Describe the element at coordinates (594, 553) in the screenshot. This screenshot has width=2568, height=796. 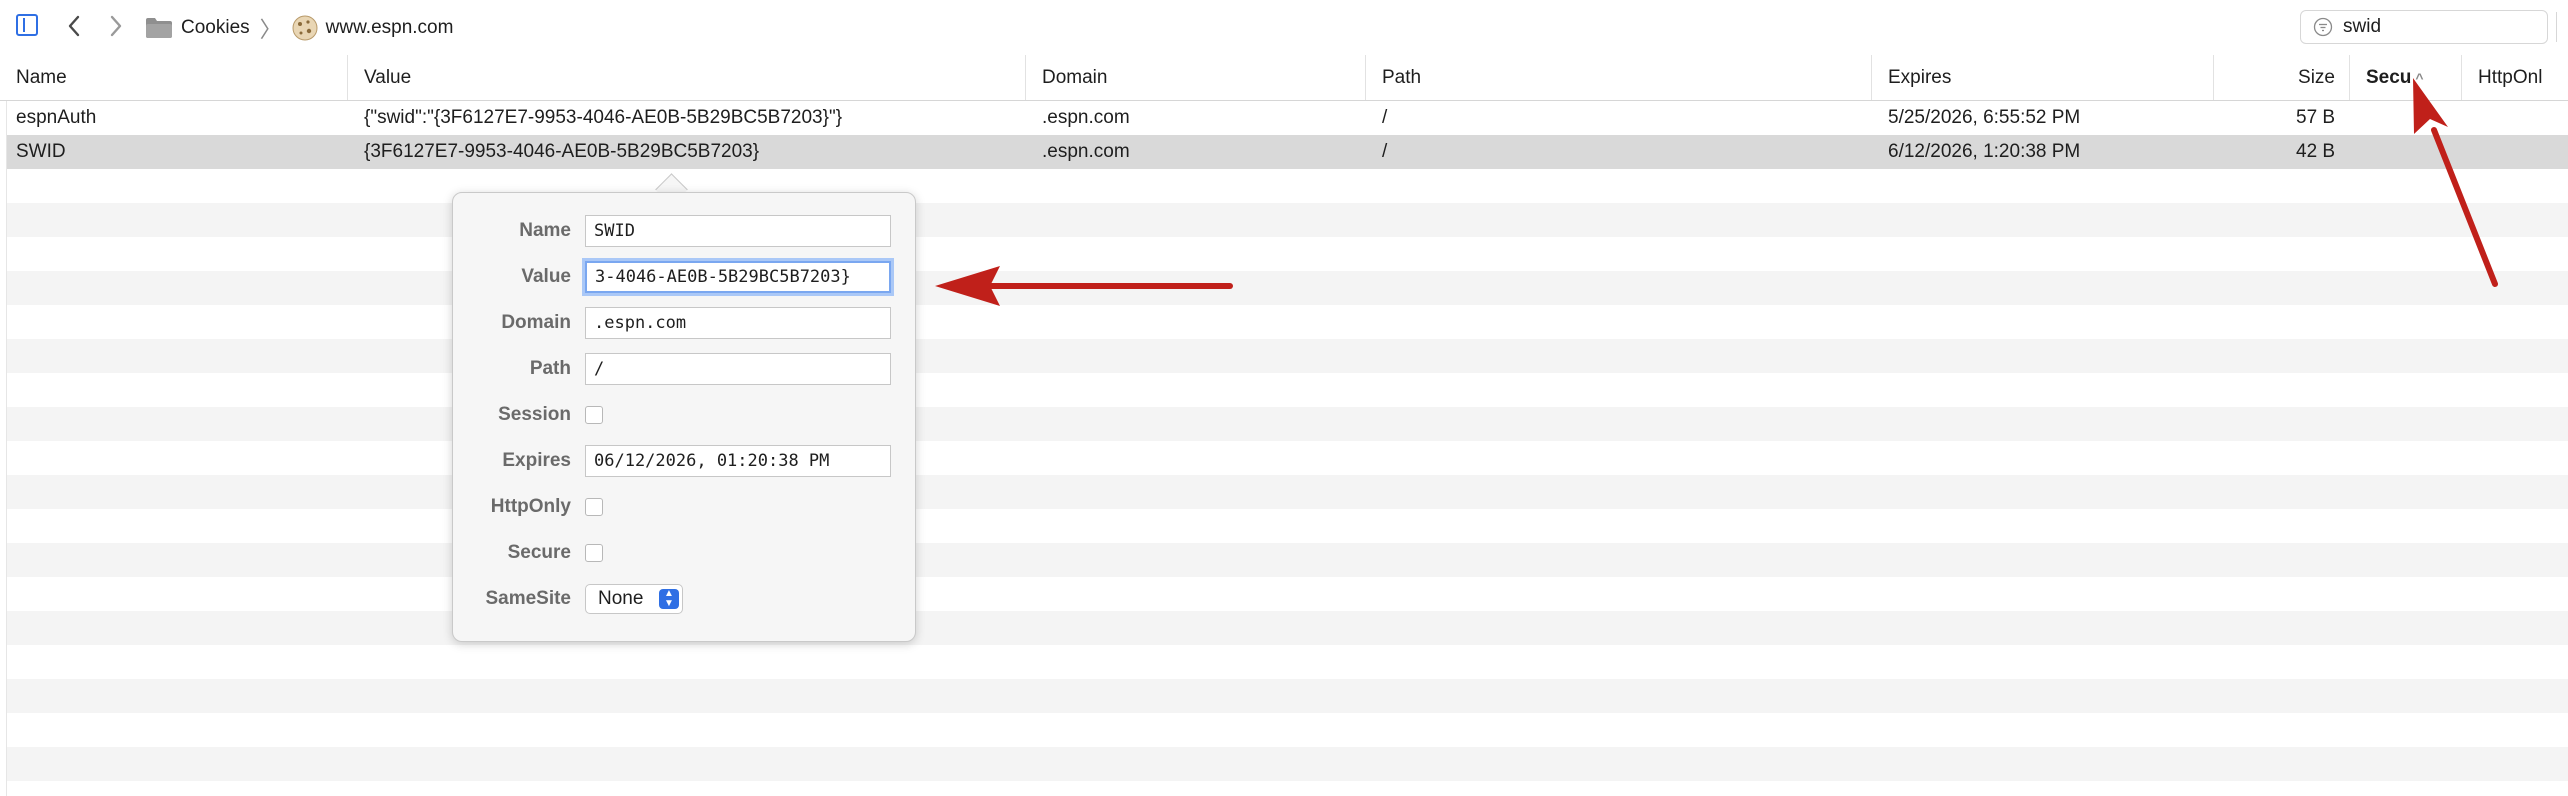
I see `secure-checkbox` at that location.